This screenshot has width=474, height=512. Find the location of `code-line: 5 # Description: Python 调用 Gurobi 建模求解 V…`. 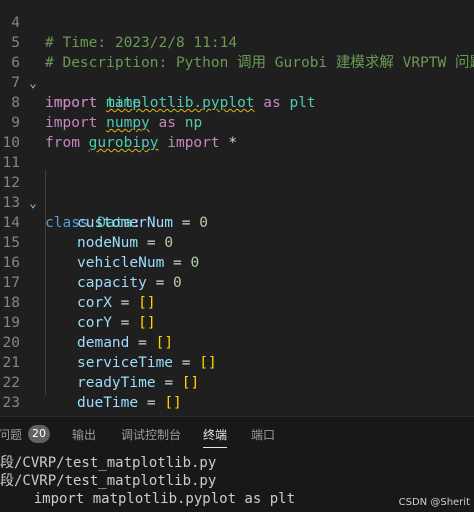

code-line: 5 # Description: Python 调用 Gurobi 建模求解 V… is located at coordinates (237, 42).